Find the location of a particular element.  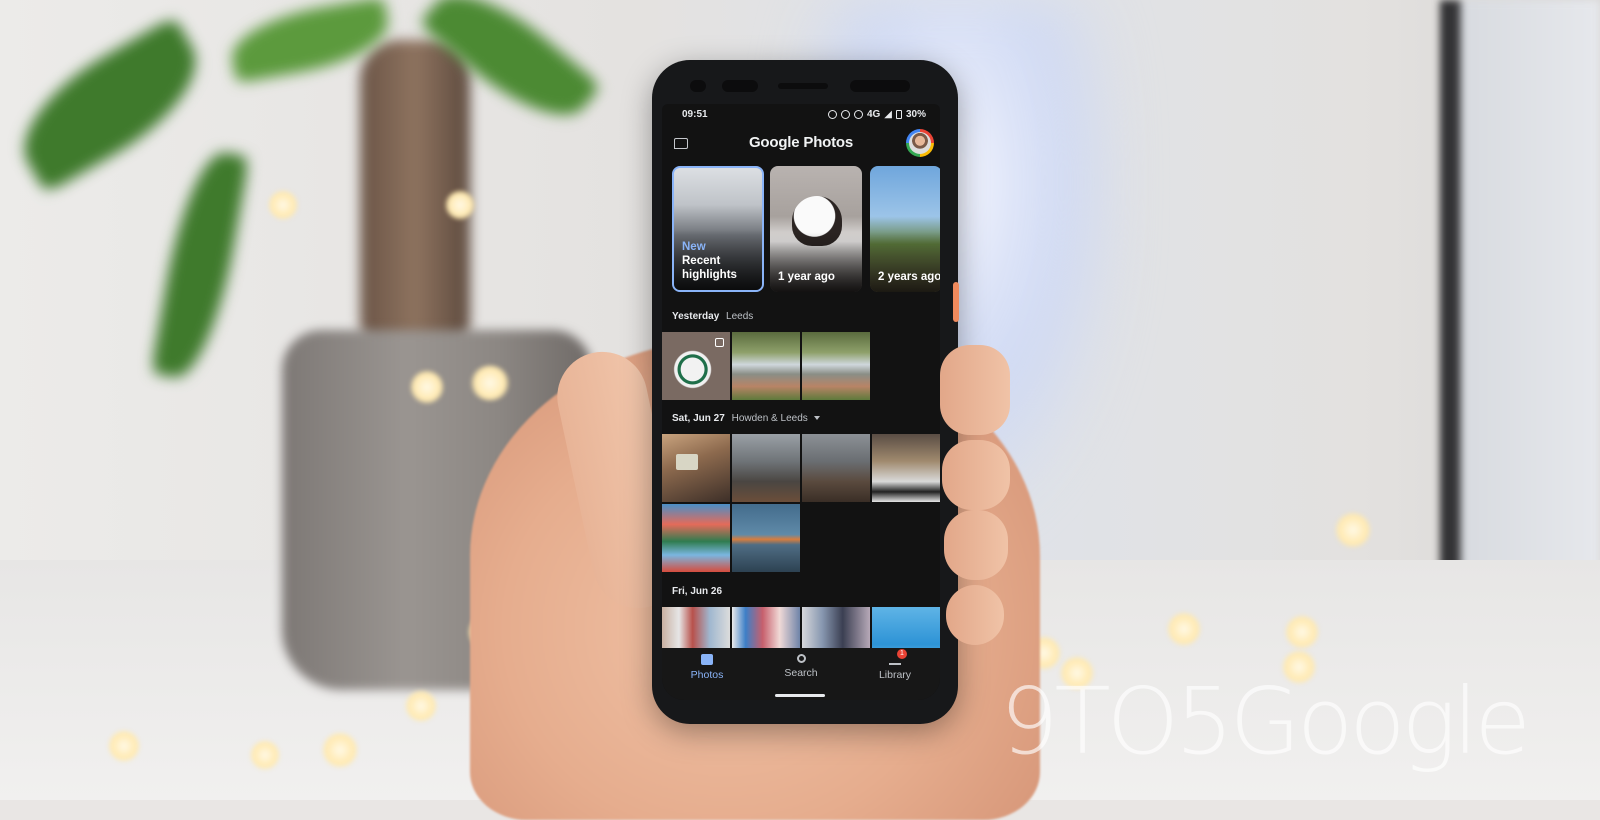

chevron-down-icon is located at coordinates (816, 418).